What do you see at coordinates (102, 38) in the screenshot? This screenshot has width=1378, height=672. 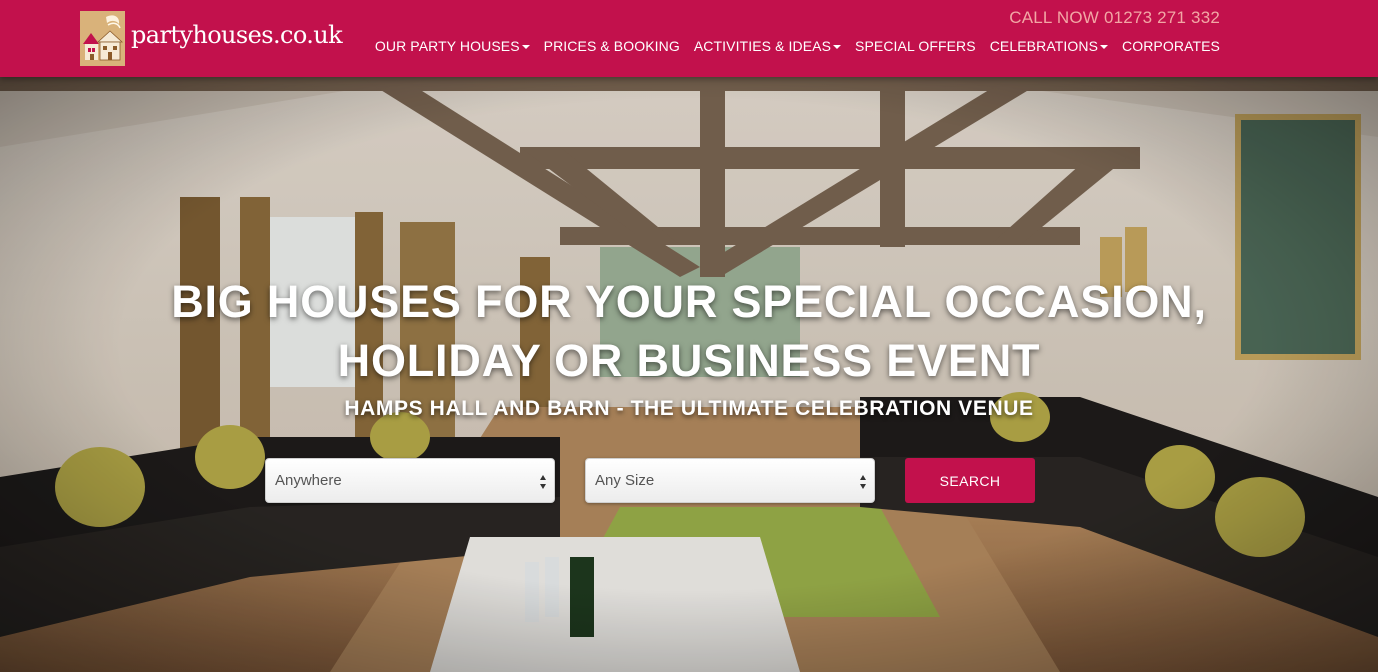 I see `house-illustration-icon` at bounding box center [102, 38].